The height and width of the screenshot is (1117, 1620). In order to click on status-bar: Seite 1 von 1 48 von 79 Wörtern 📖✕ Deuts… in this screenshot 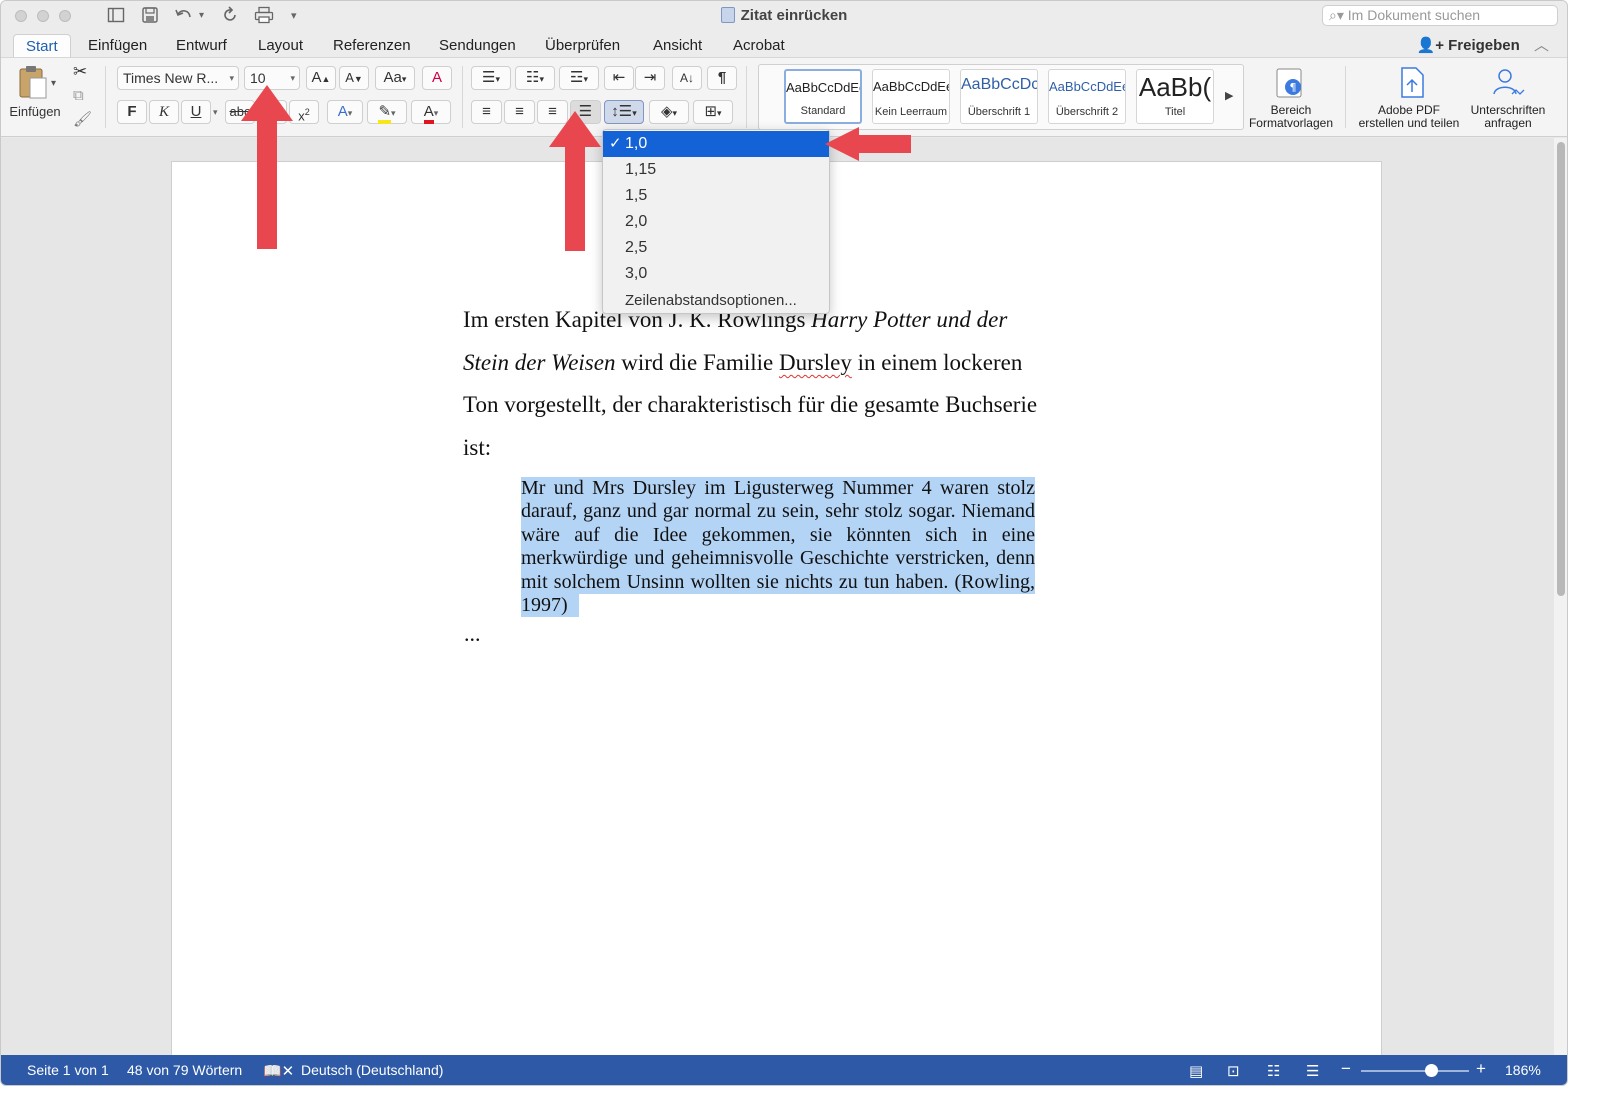, I will do `click(784, 1070)`.